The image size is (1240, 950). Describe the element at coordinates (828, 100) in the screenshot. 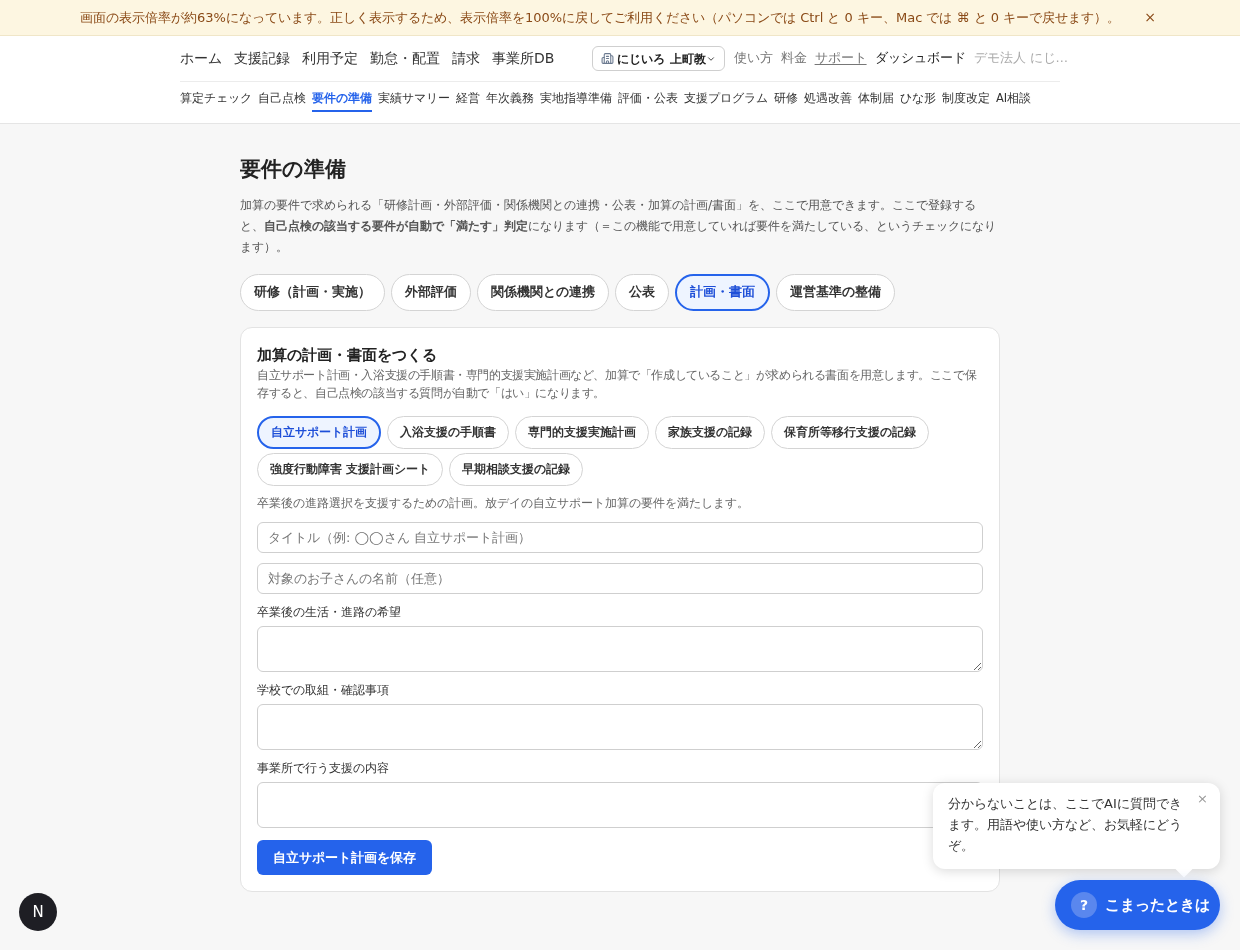

I see `sub-nav-tab: 処遇改善` at that location.